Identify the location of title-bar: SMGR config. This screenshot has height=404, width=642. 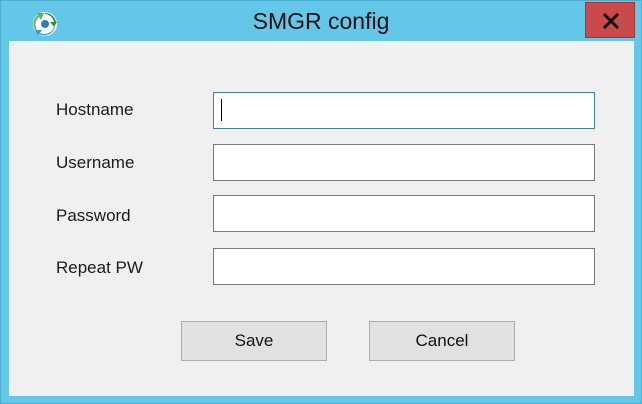
(321, 21).